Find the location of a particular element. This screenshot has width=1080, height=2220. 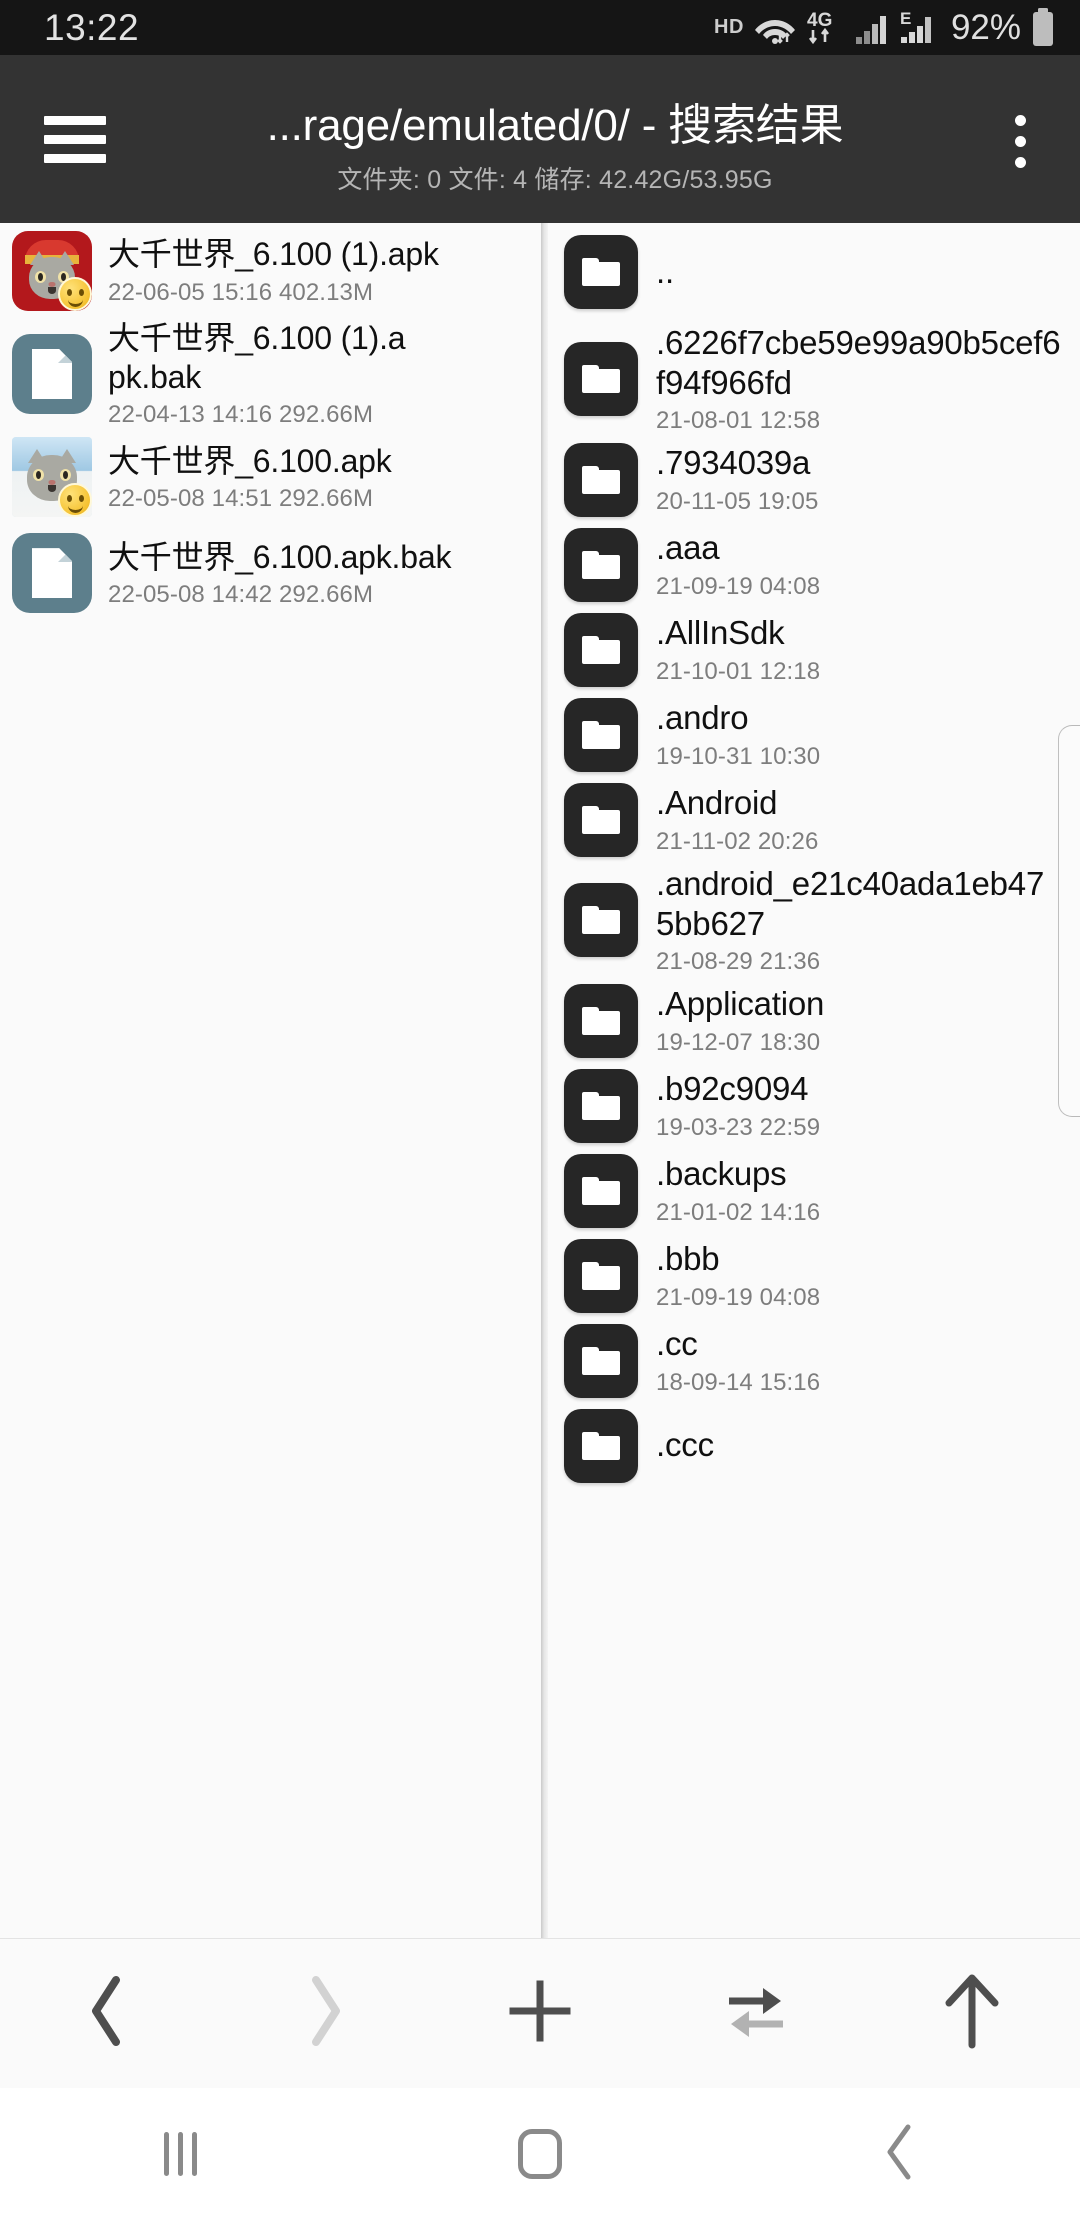

plus-icon is located at coordinates (540, 2013).